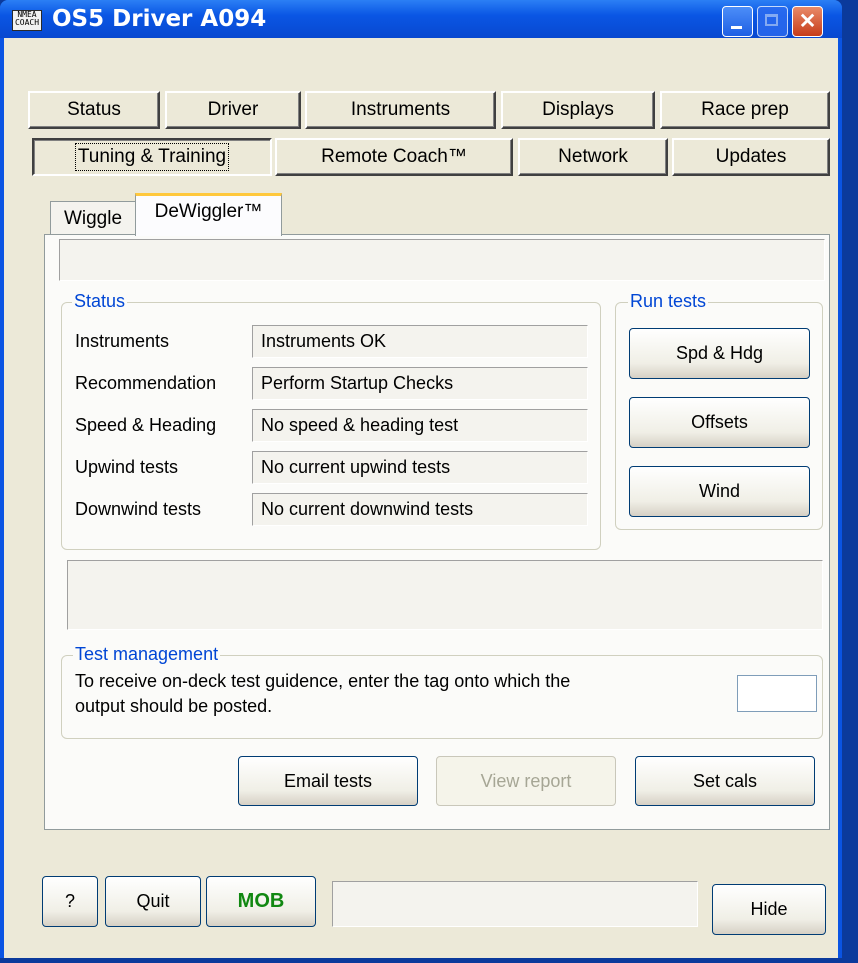 This screenshot has width=858, height=963. What do you see at coordinates (208, 214) in the screenshot?
I see `tab-dewiggler: DeWiggler™` at bounding box center [208, 214].